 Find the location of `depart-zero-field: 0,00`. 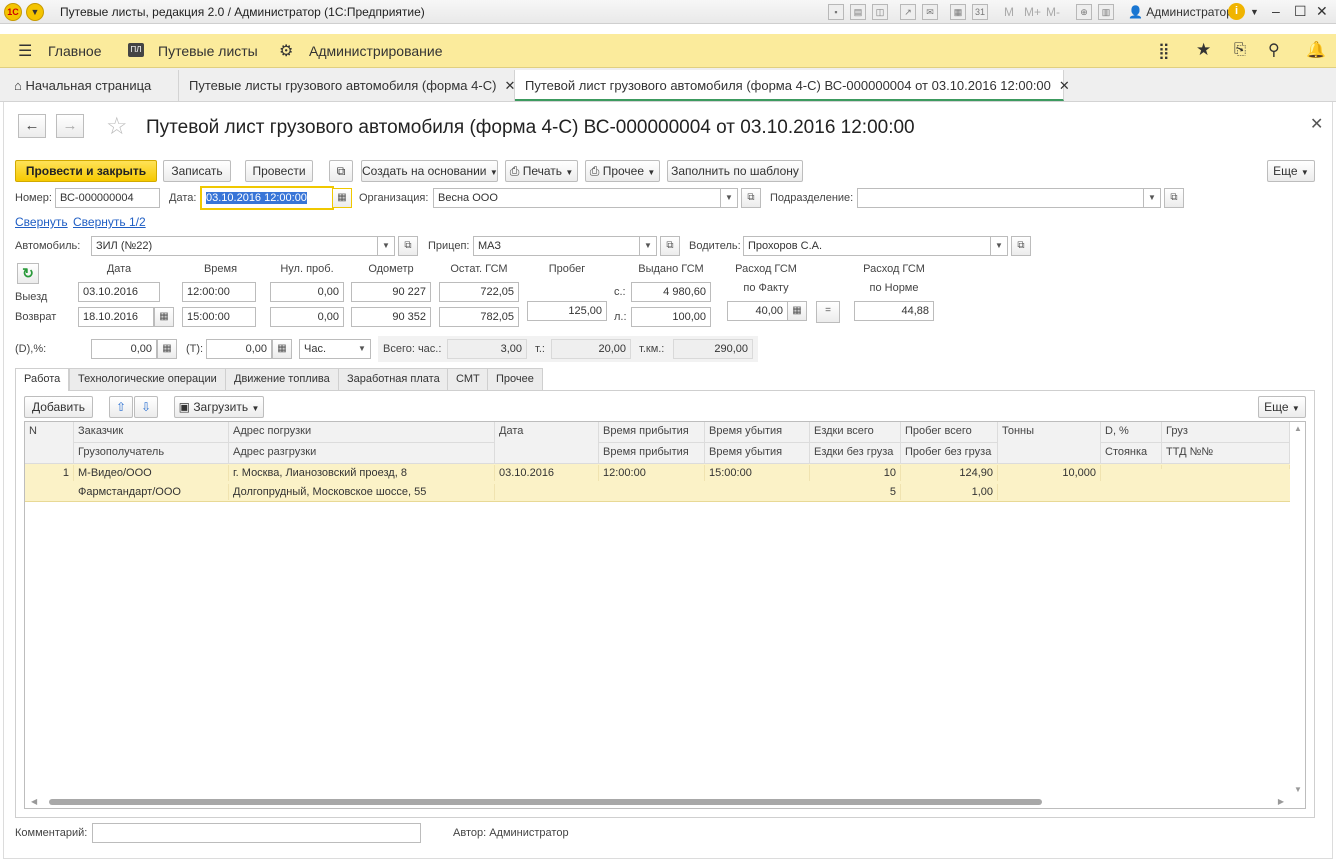

depart-zero-field: 0,00 is located at coordinates (307, 292).